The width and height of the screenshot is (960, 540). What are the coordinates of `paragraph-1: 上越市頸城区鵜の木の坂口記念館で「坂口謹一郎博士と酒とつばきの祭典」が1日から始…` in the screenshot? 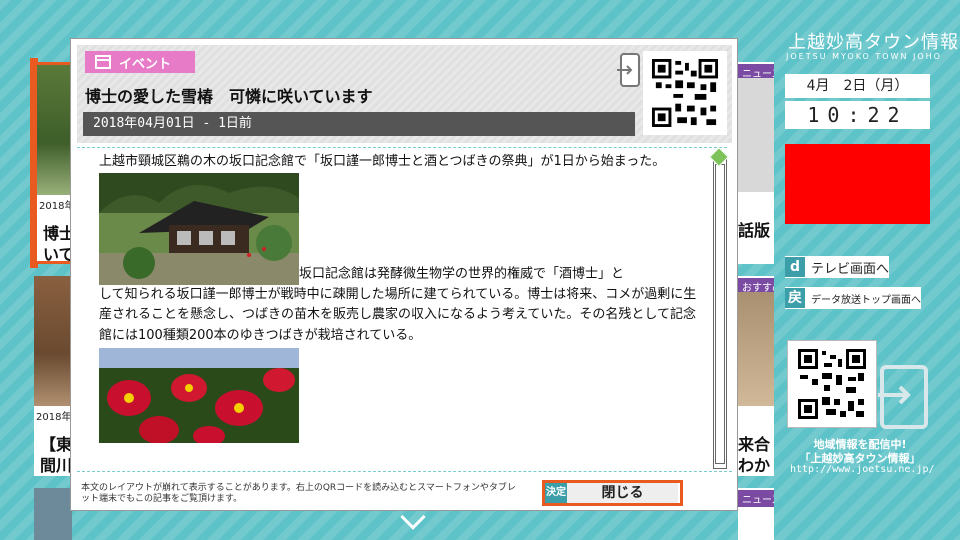 It's located at (382, 161).